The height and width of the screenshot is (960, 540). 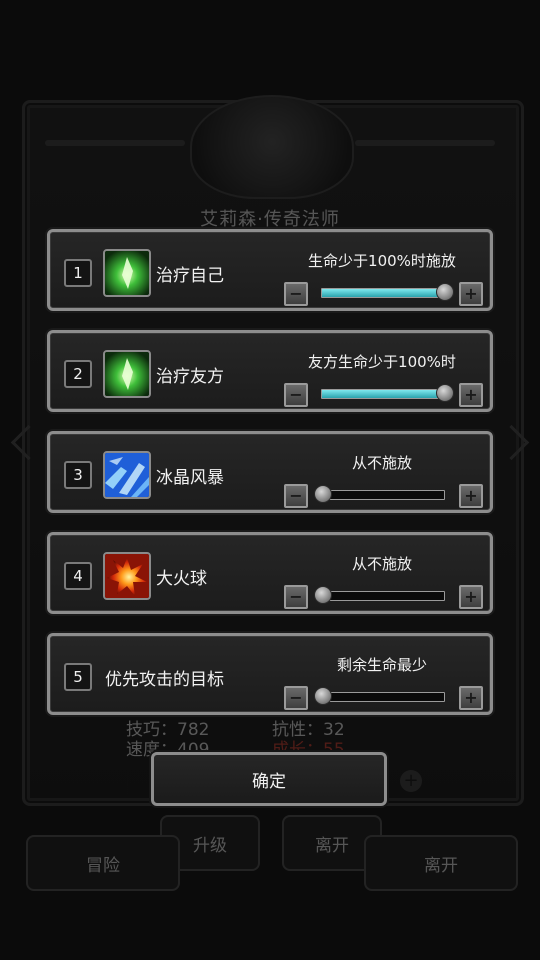 What do you see at coordinates (269, 779) in the screenshot?
I see `confirm-button: 确定` at bounding box center [269, 779].